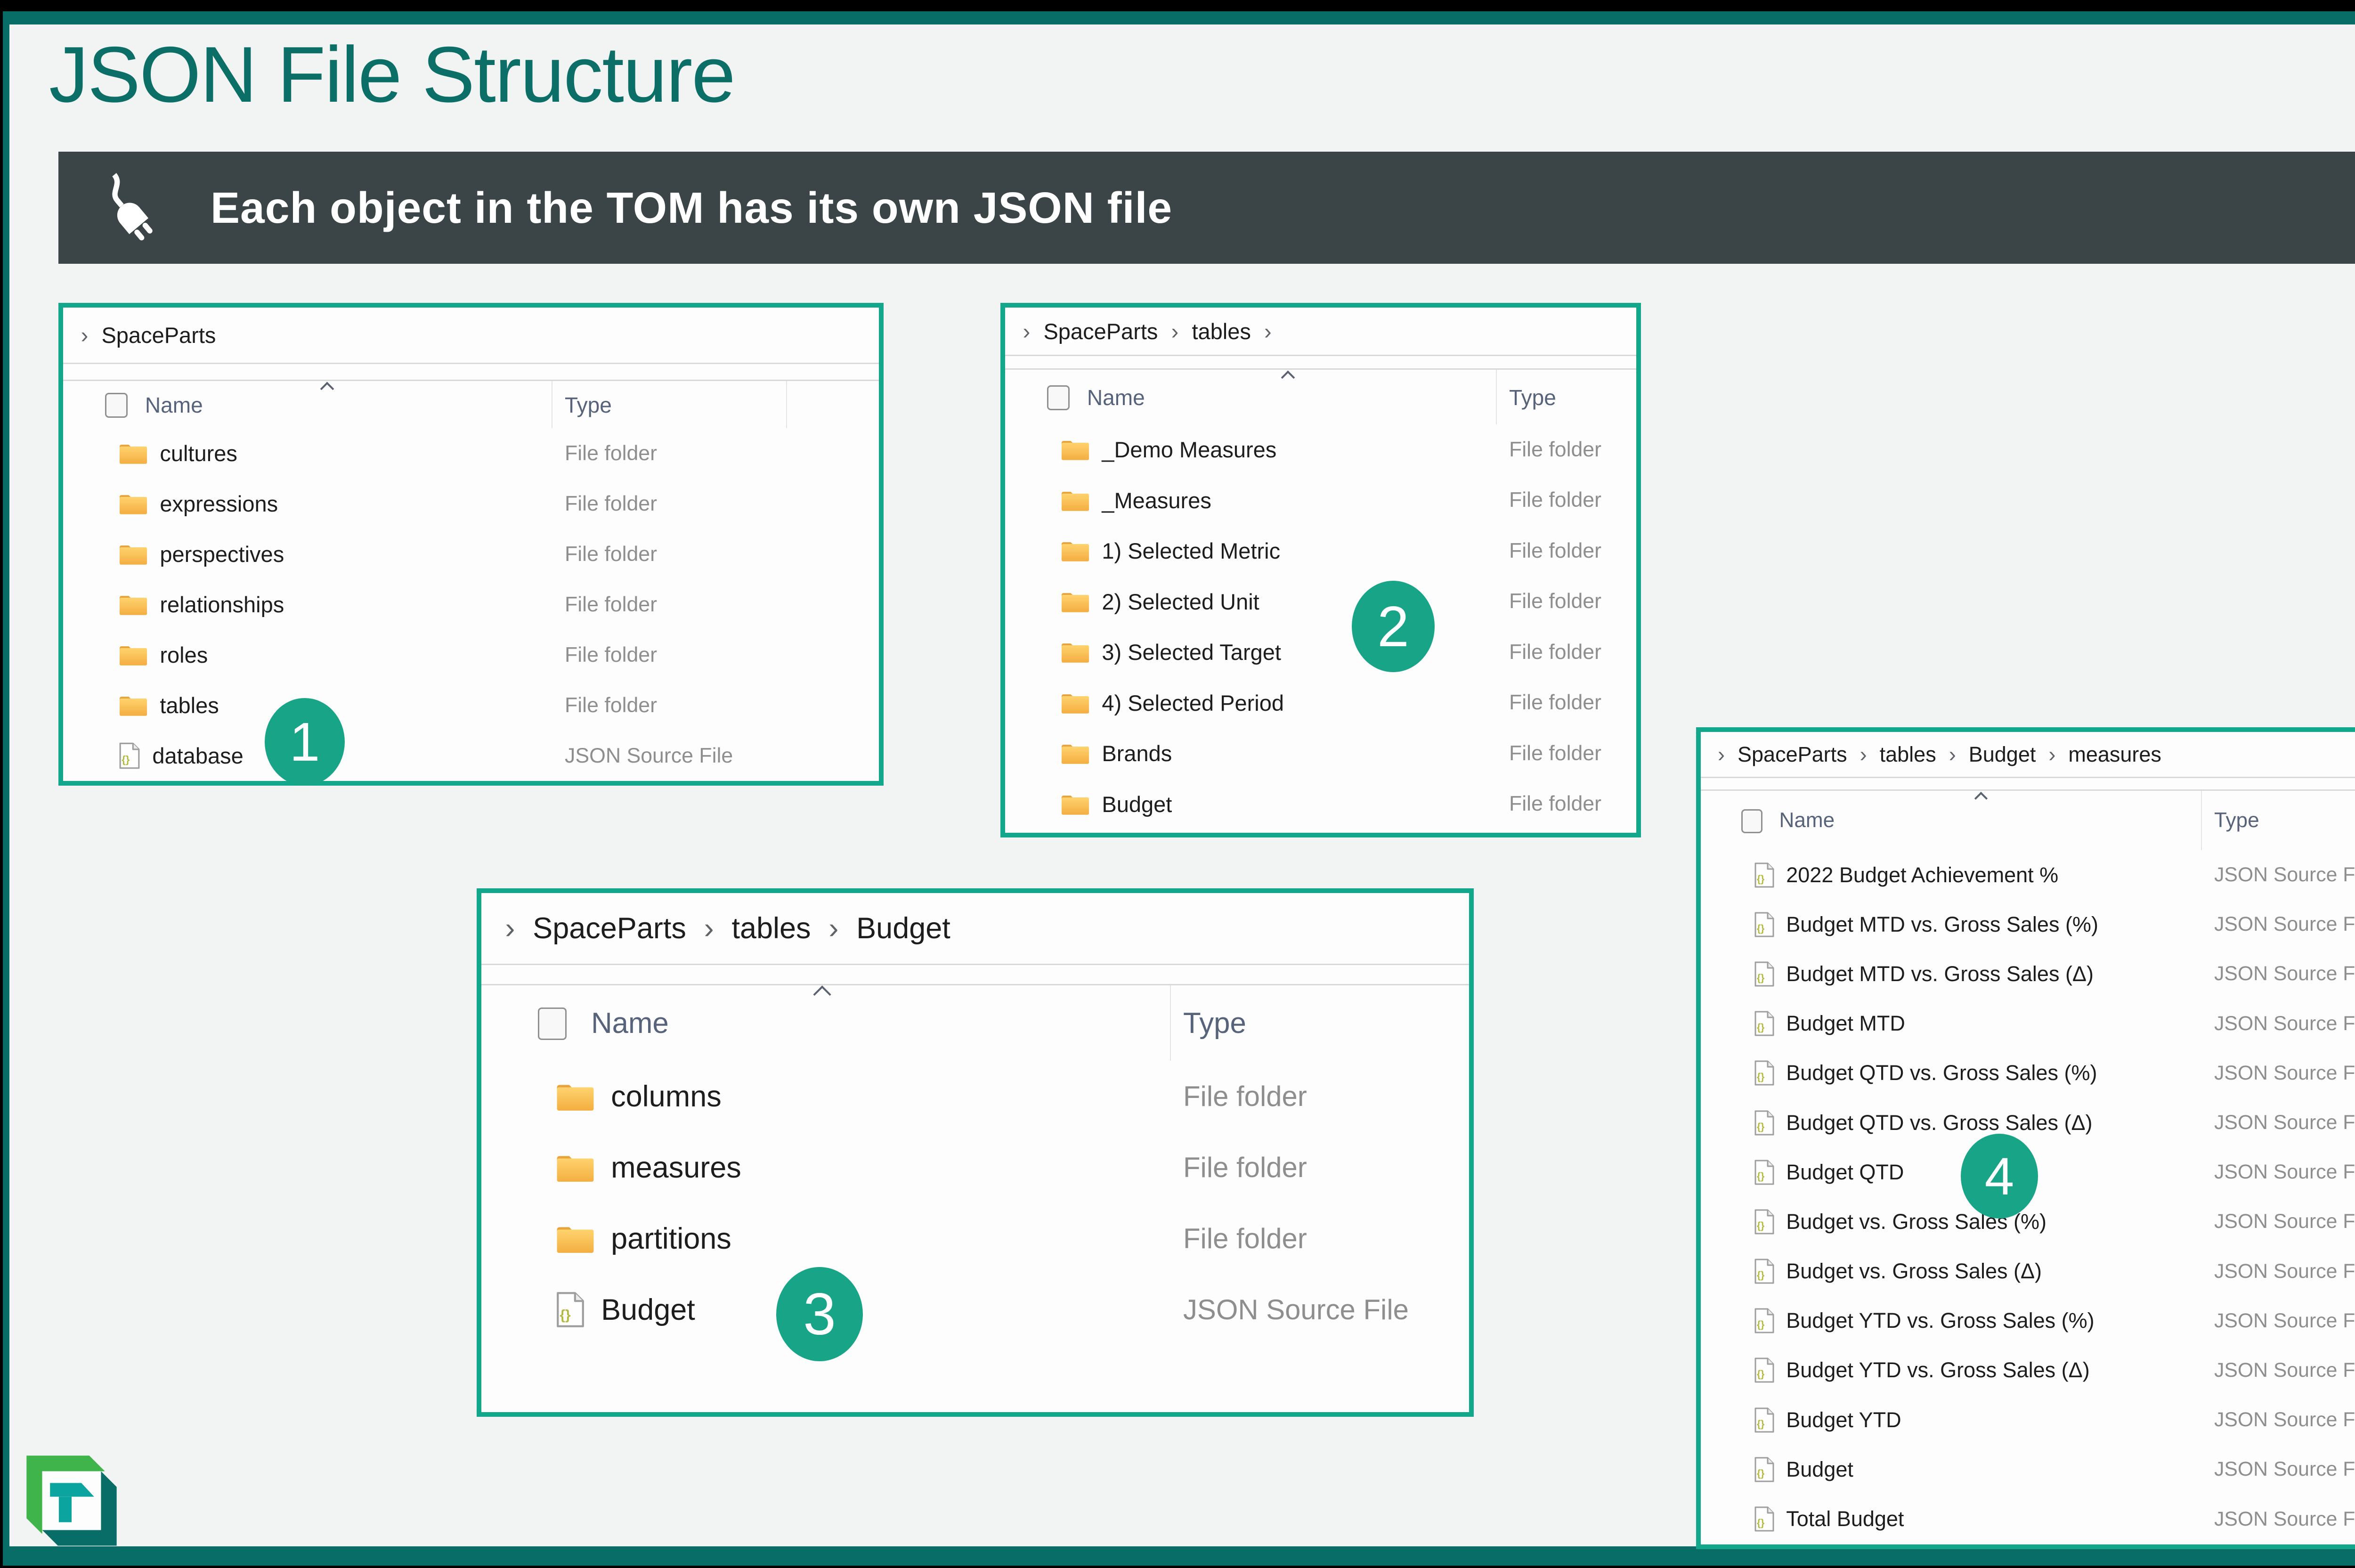 The width and height of the screenshot is (2355, 1568). What do you see at coordinates (1320, 804) in the screenshot?
I see `list-item: Budget File folder` at bounding box center [1320, 804].